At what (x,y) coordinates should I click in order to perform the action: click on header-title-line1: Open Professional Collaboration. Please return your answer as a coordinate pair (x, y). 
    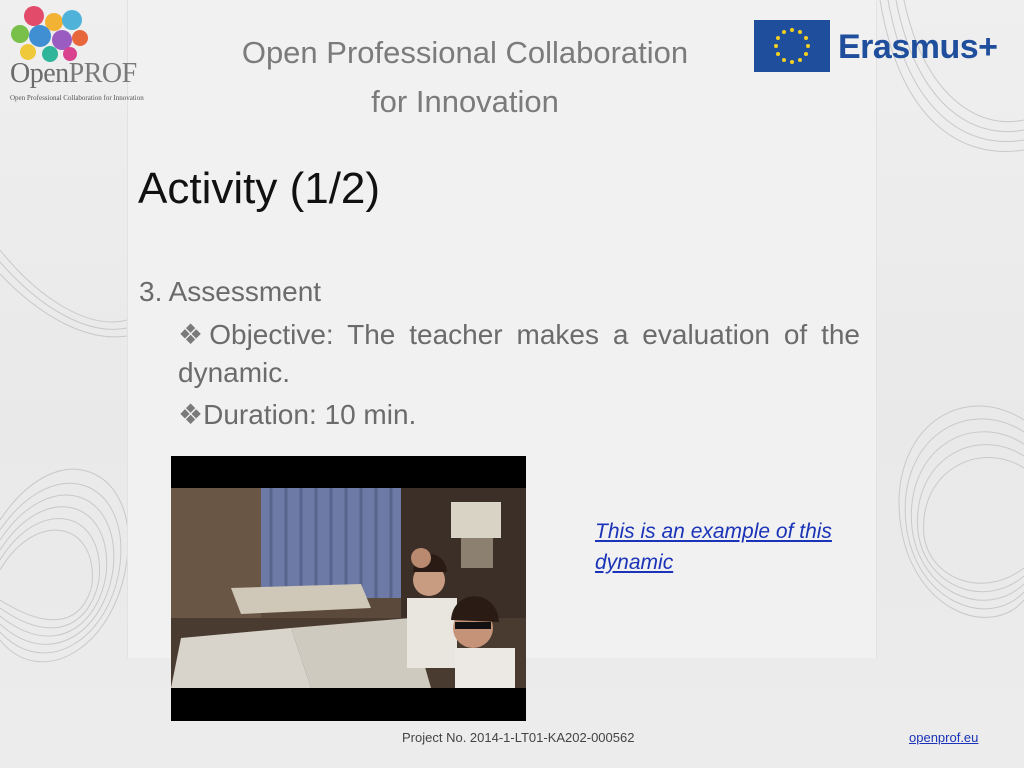
    Looking at the image, I should click on (465, 52).